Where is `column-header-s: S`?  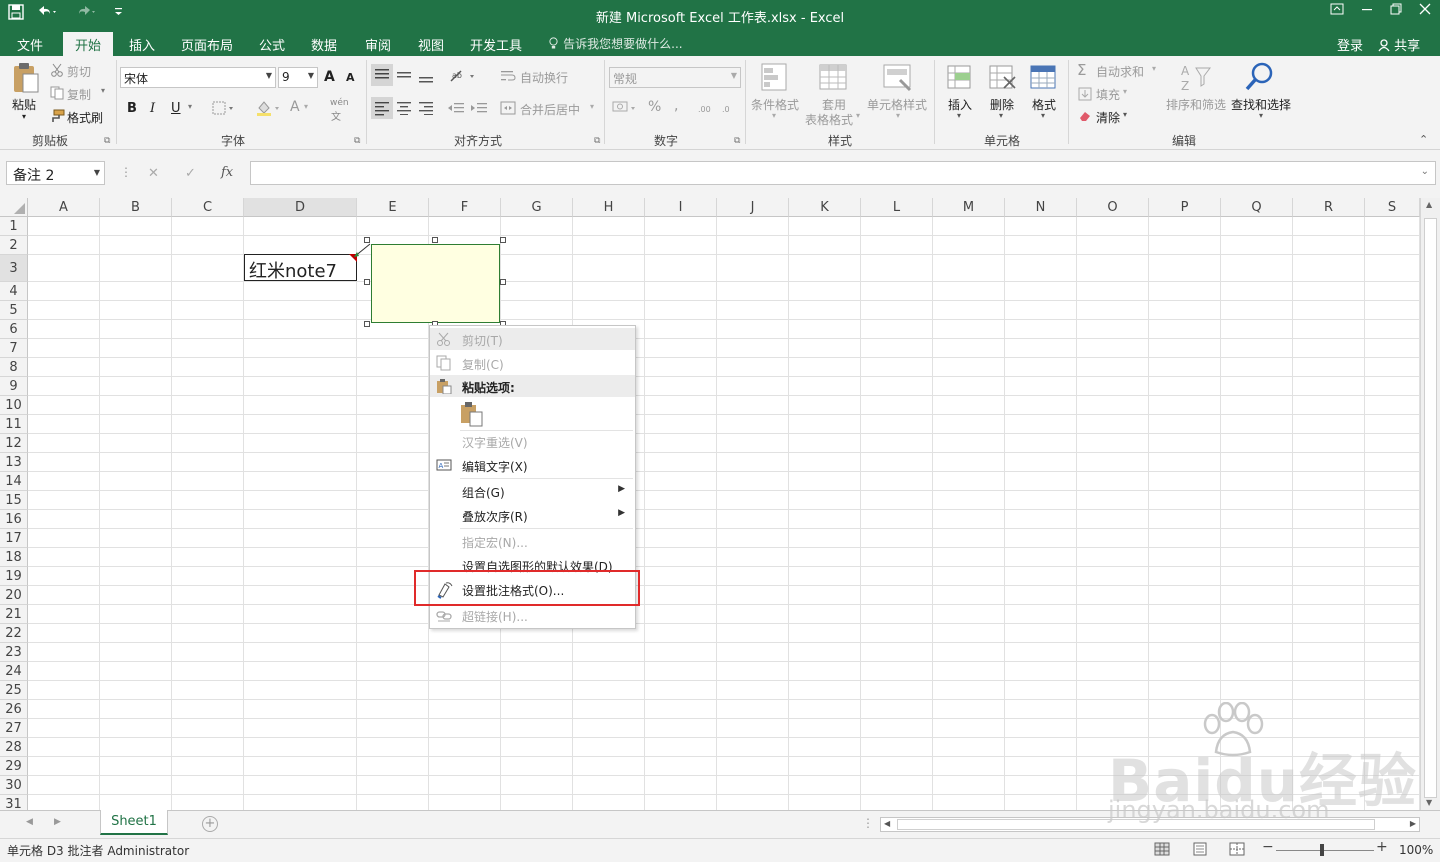
column-header-s: S is located at coordinates (1392, 207).